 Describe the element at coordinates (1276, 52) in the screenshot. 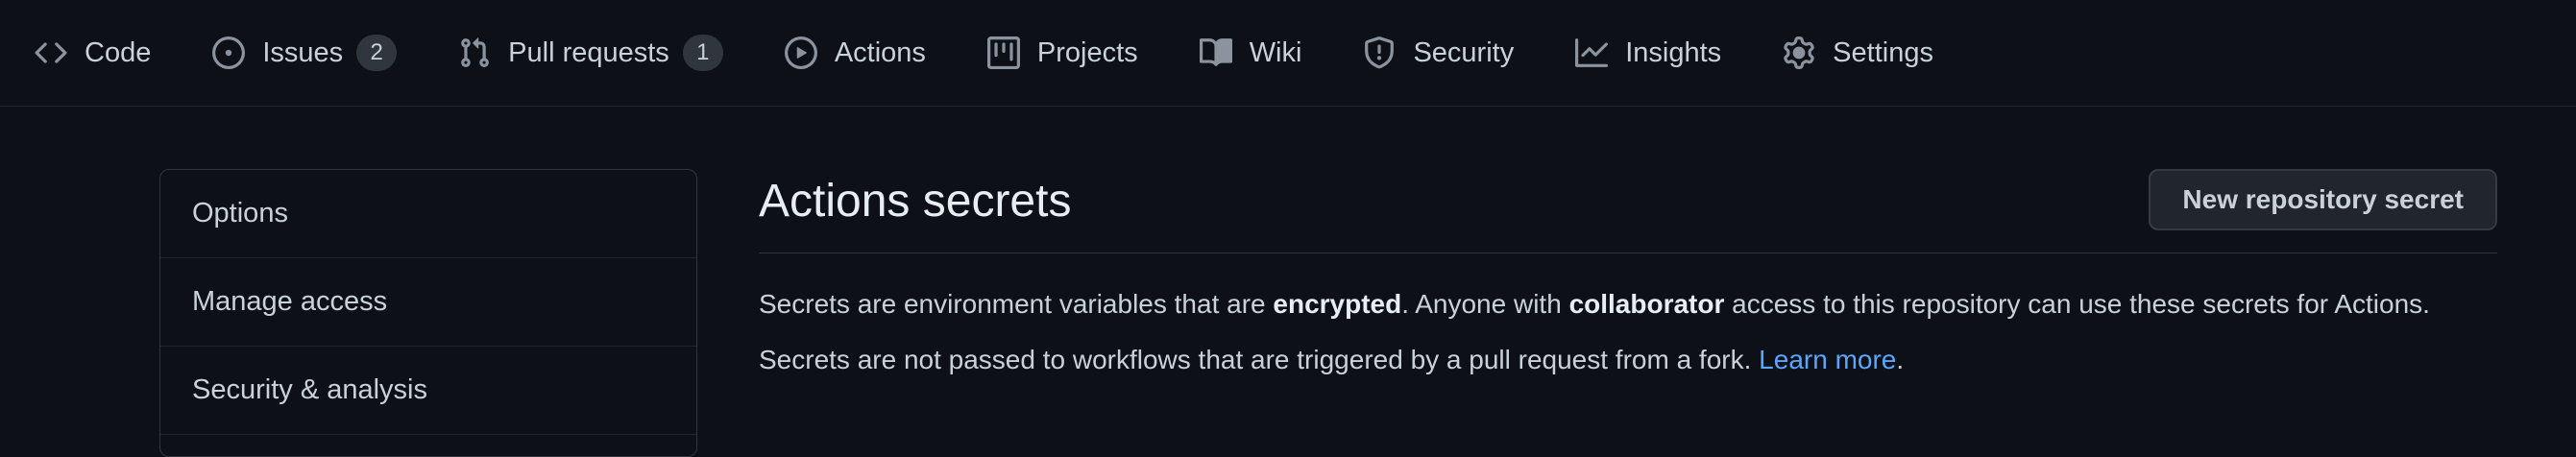

I see `tab-wiki-label: Wiki` at that location.